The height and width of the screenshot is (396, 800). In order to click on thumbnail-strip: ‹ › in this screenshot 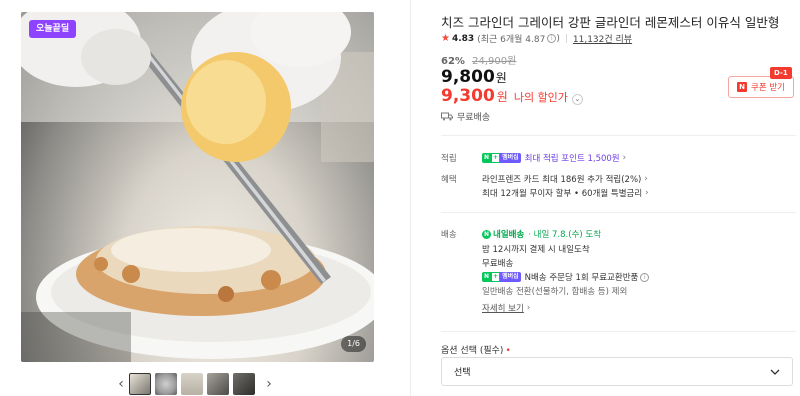, I will do `click(195, 383)`.